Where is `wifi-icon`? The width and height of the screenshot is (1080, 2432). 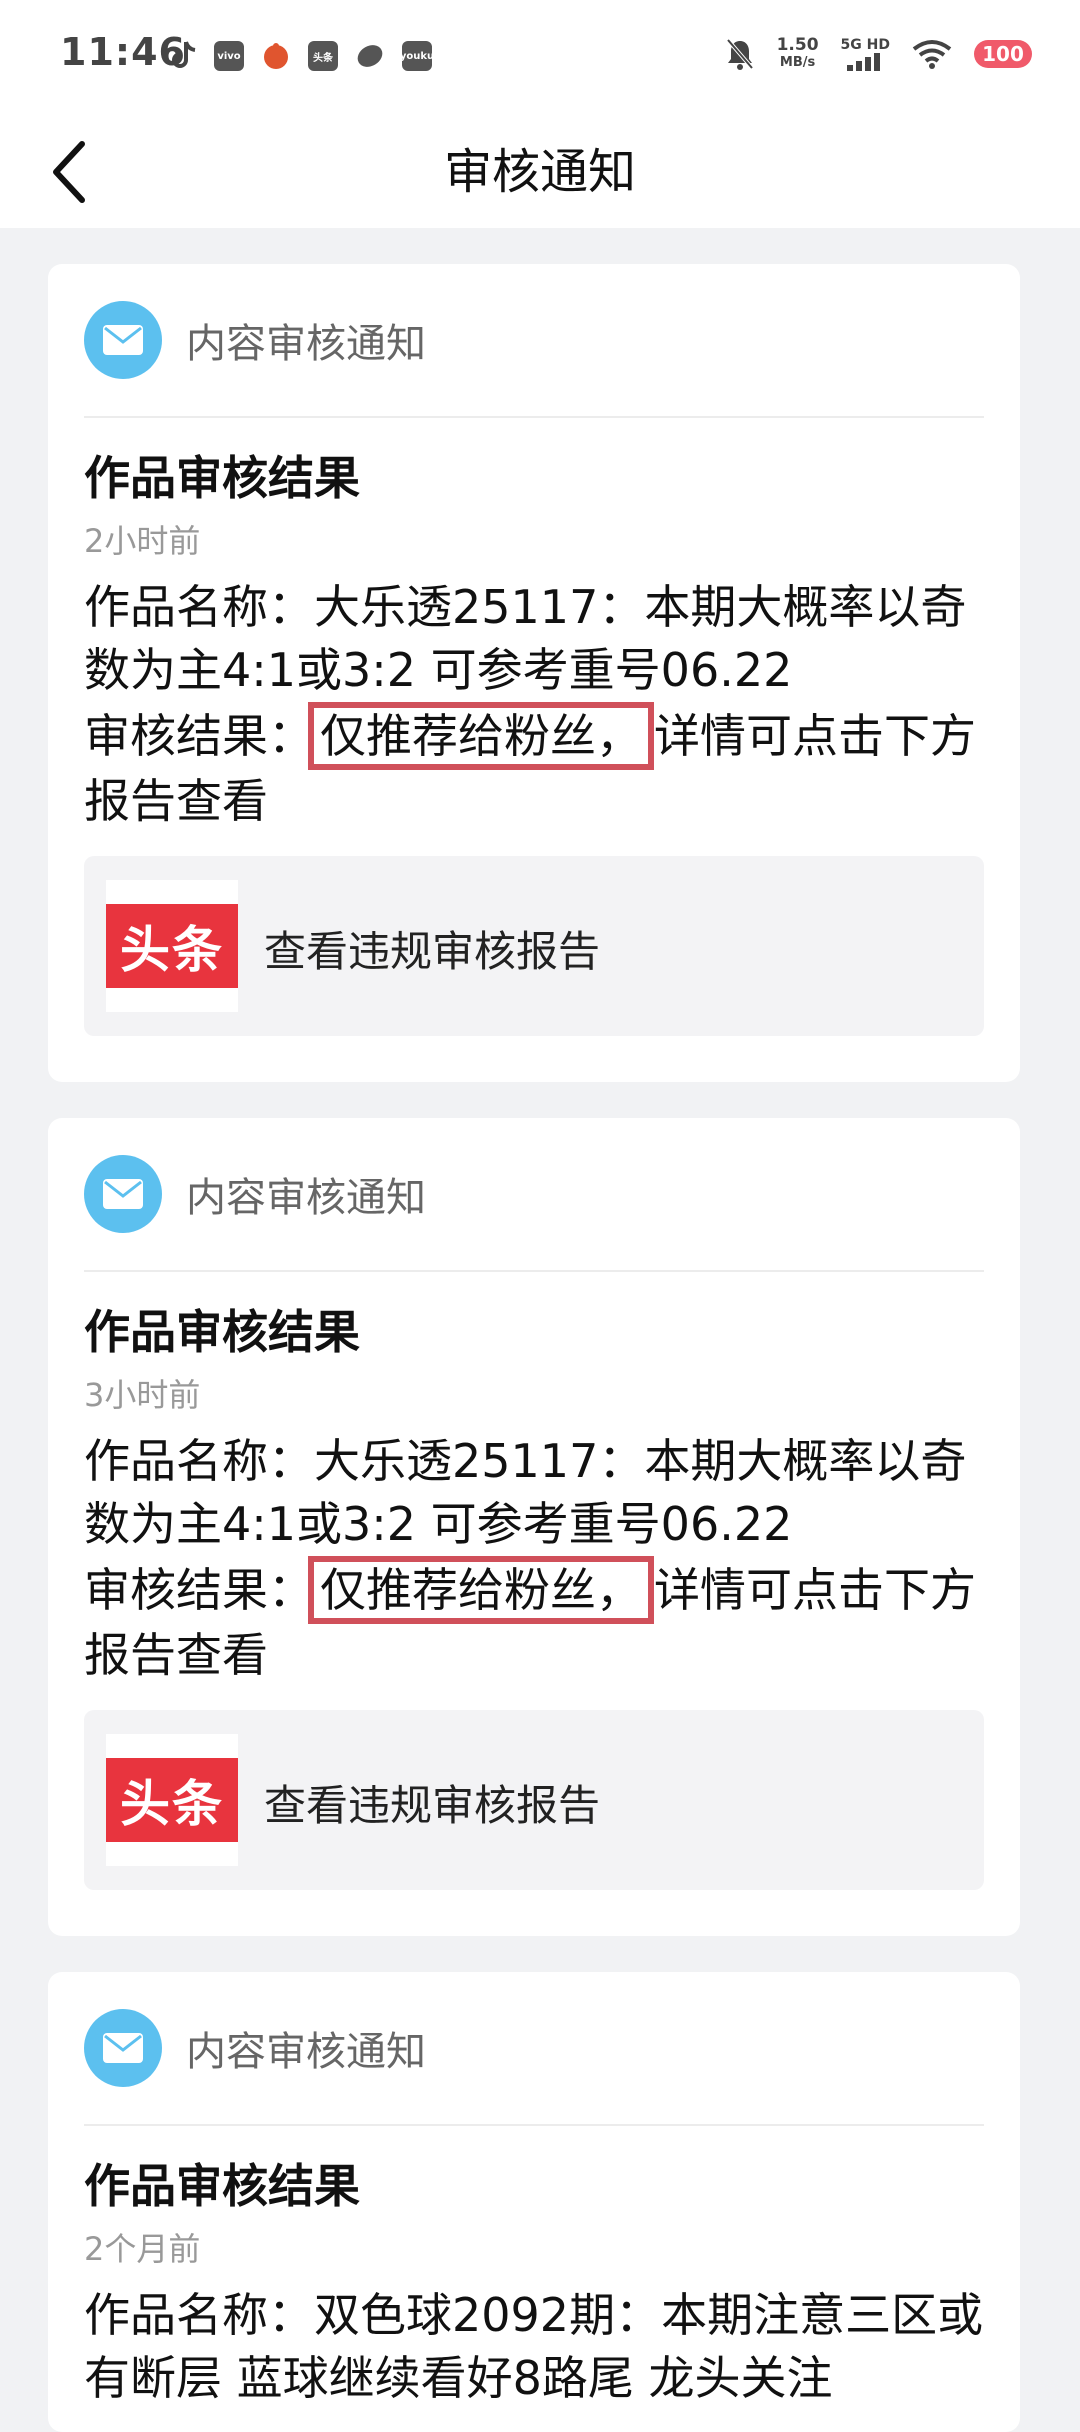 wifi-icon is located at coordinates (932, 54).